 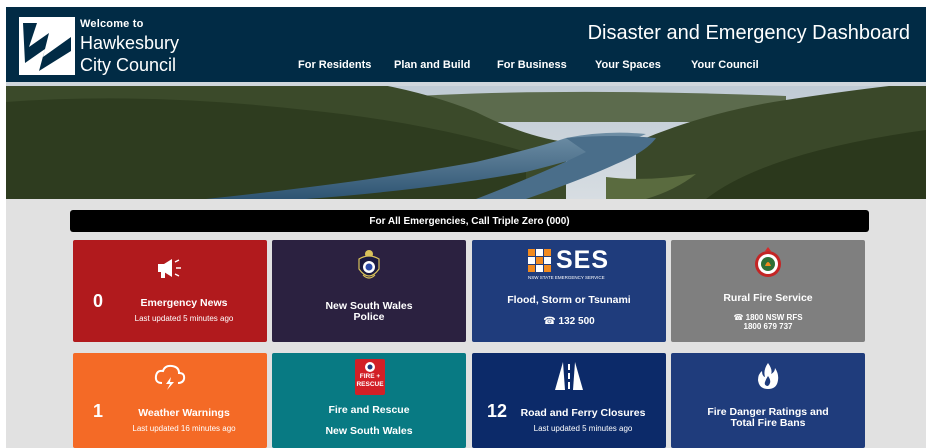 What do you see at coordinates (583, 413) in the screenshot?
I see `road-closures-title: Road and Ferry Closures` at bounding box center [583, 413].